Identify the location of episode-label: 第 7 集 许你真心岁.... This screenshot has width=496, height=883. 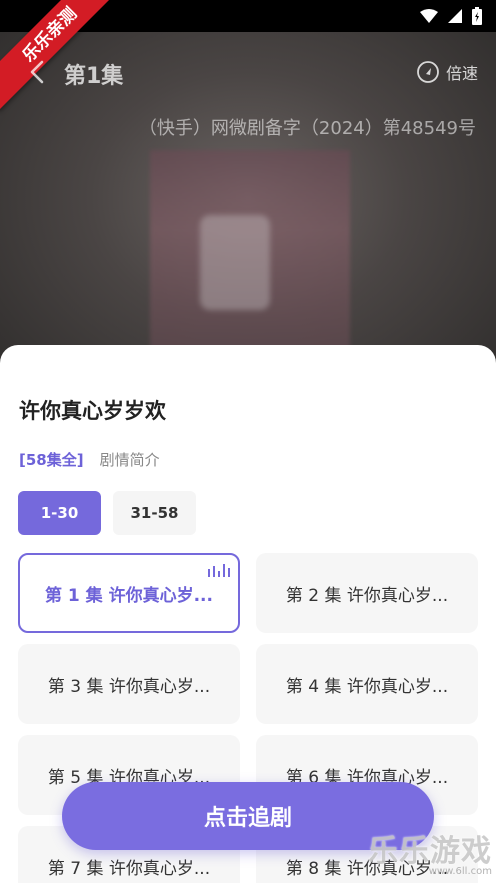
(129, 868).